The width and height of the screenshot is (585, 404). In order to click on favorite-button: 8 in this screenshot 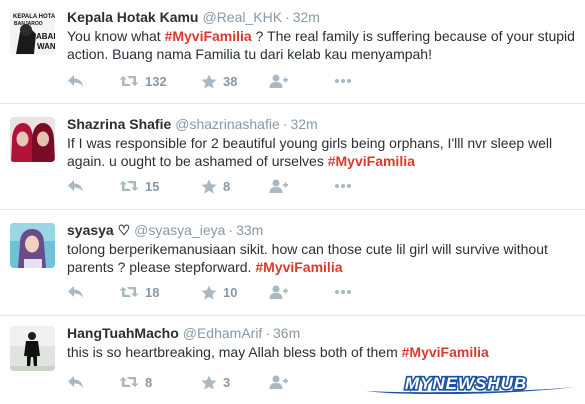, I will do `click(215, 186)`.